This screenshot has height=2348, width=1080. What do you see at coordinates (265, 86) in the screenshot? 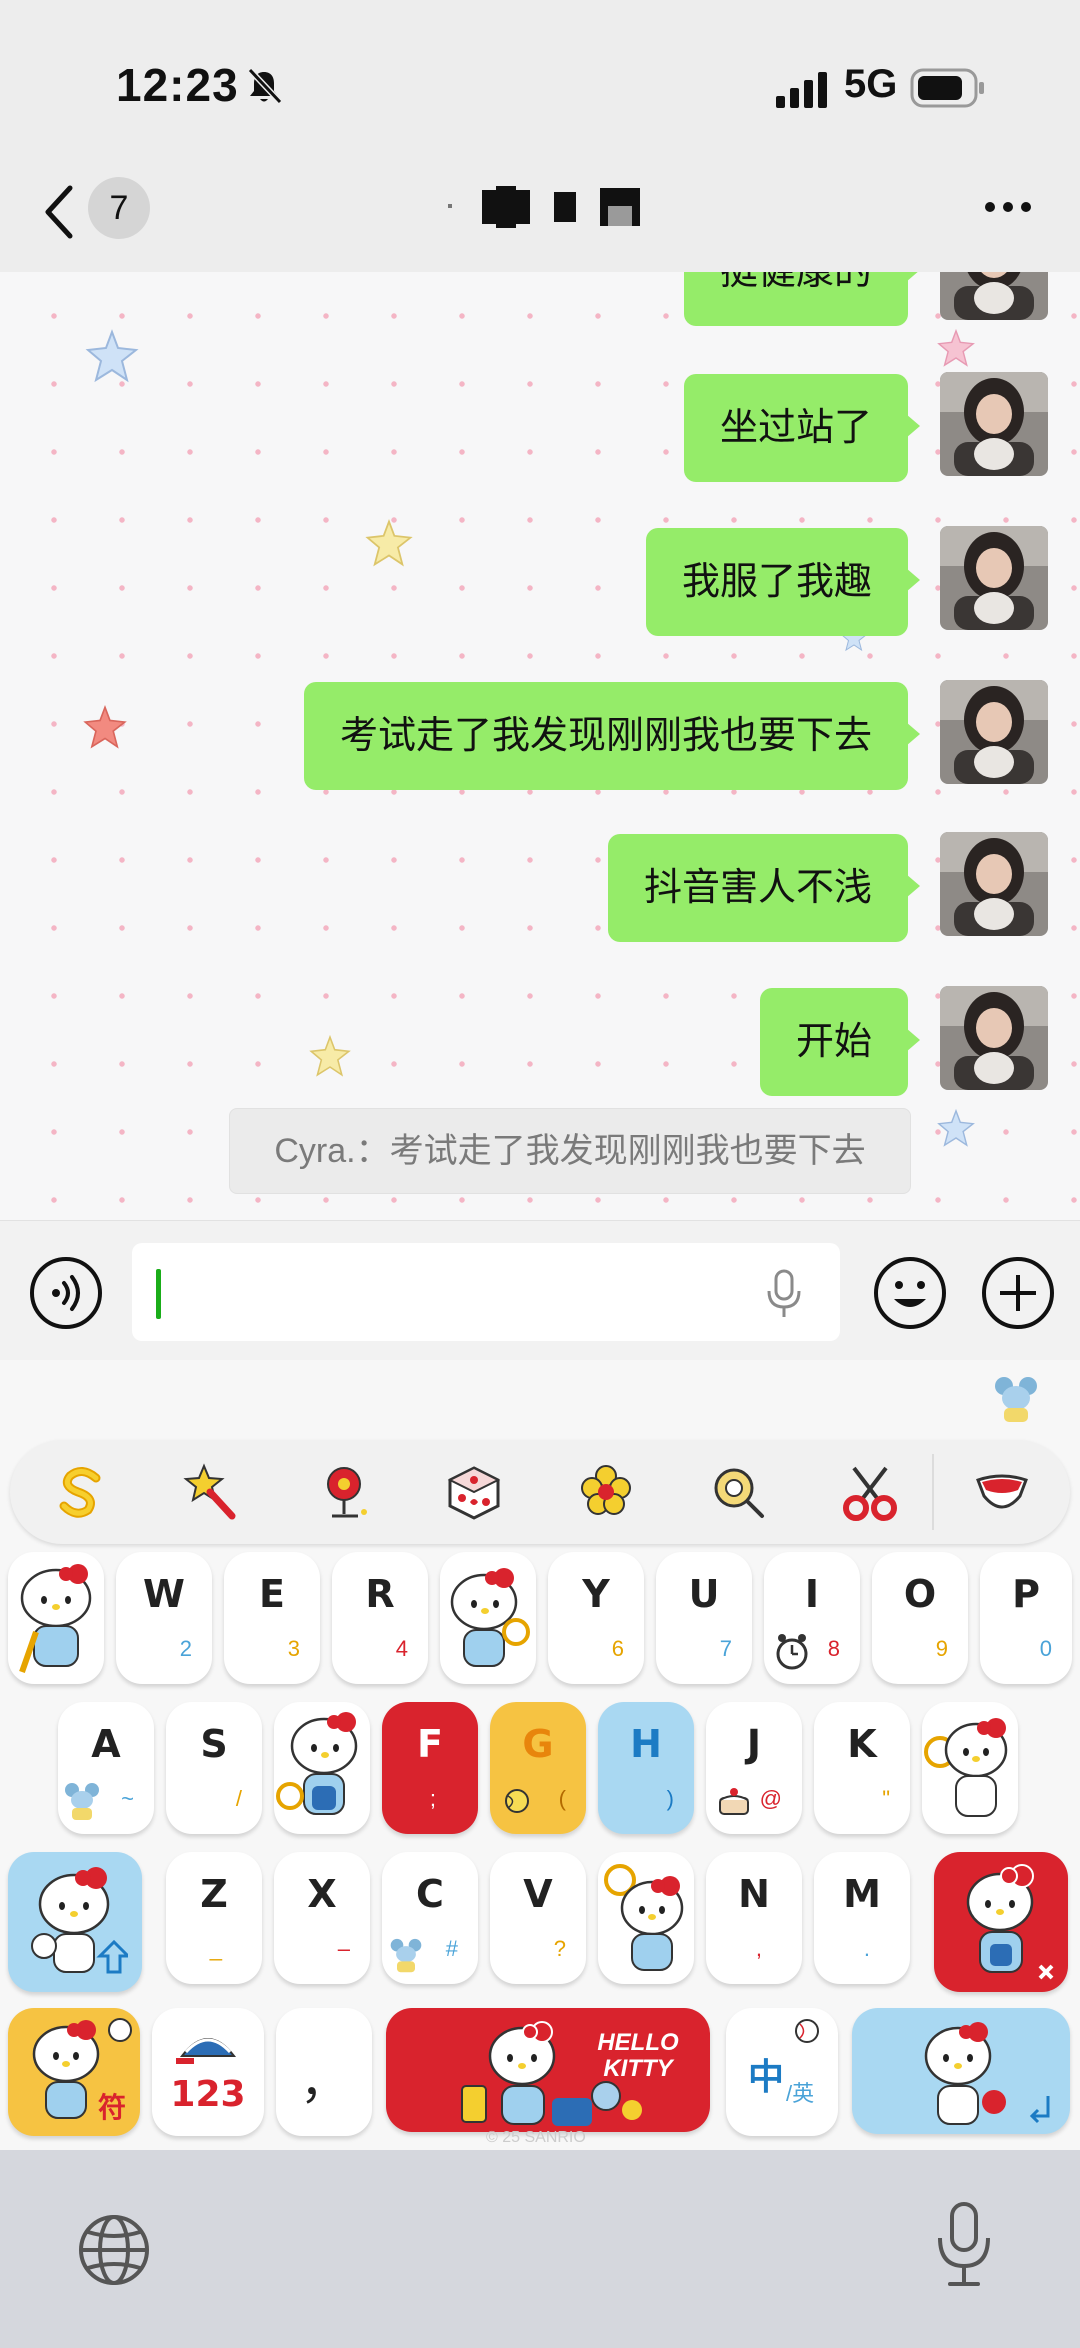
I see `silent-bell-icon` at bounding box center [265, 86].